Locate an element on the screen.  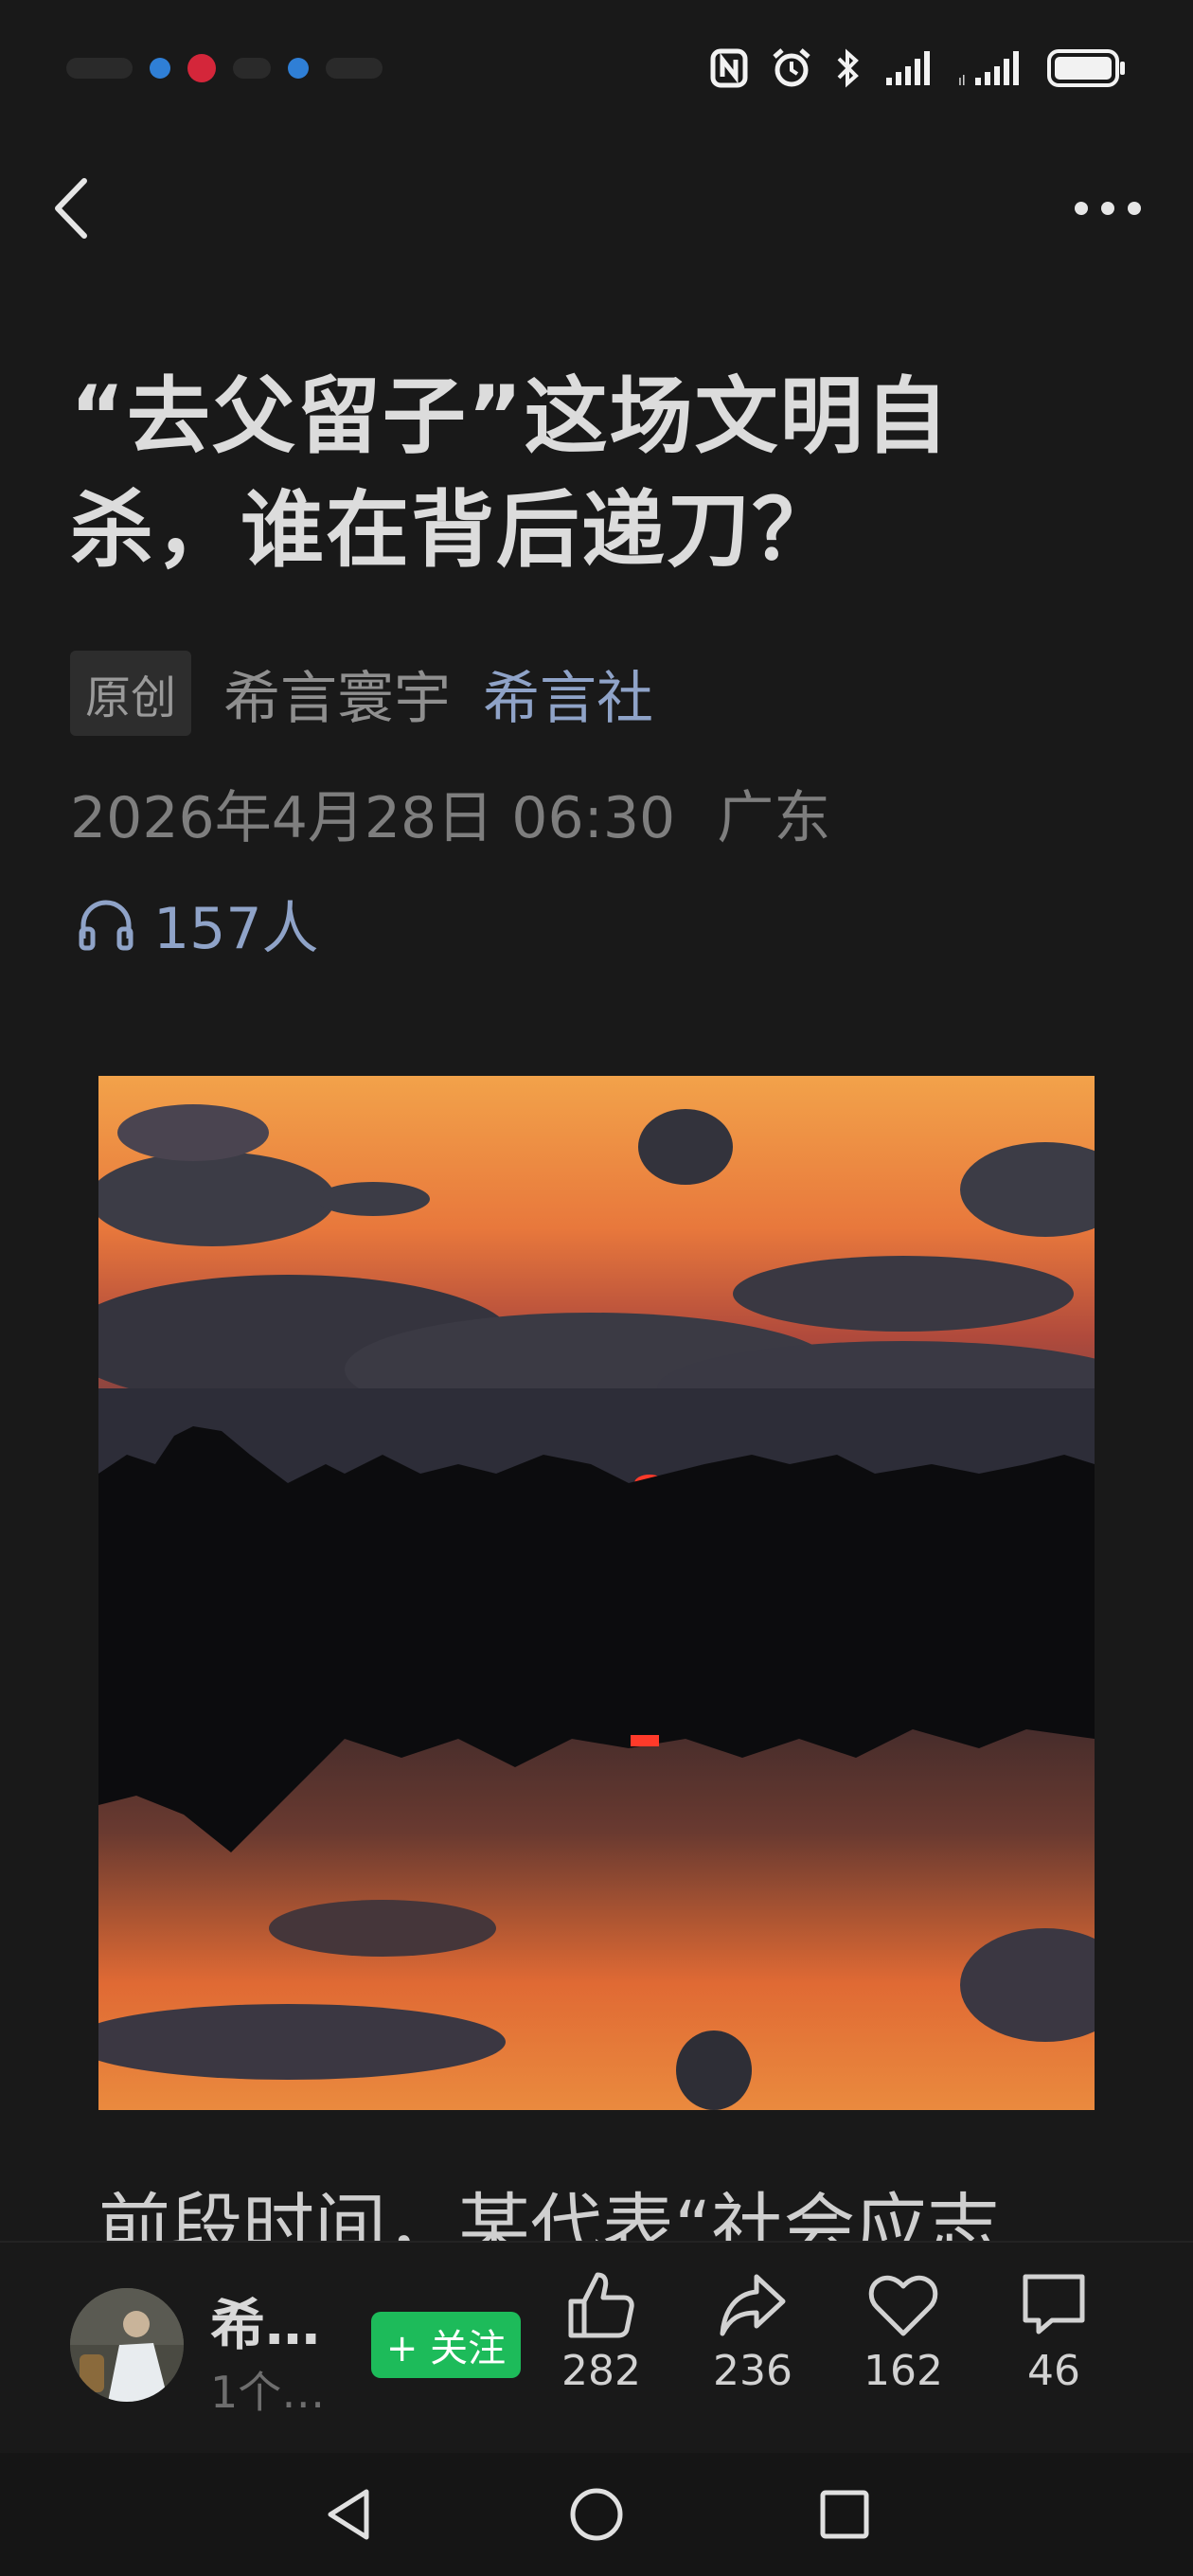
publish-info: 2026年4月28日 06:30 广东 is located at coordinates (450, 813).